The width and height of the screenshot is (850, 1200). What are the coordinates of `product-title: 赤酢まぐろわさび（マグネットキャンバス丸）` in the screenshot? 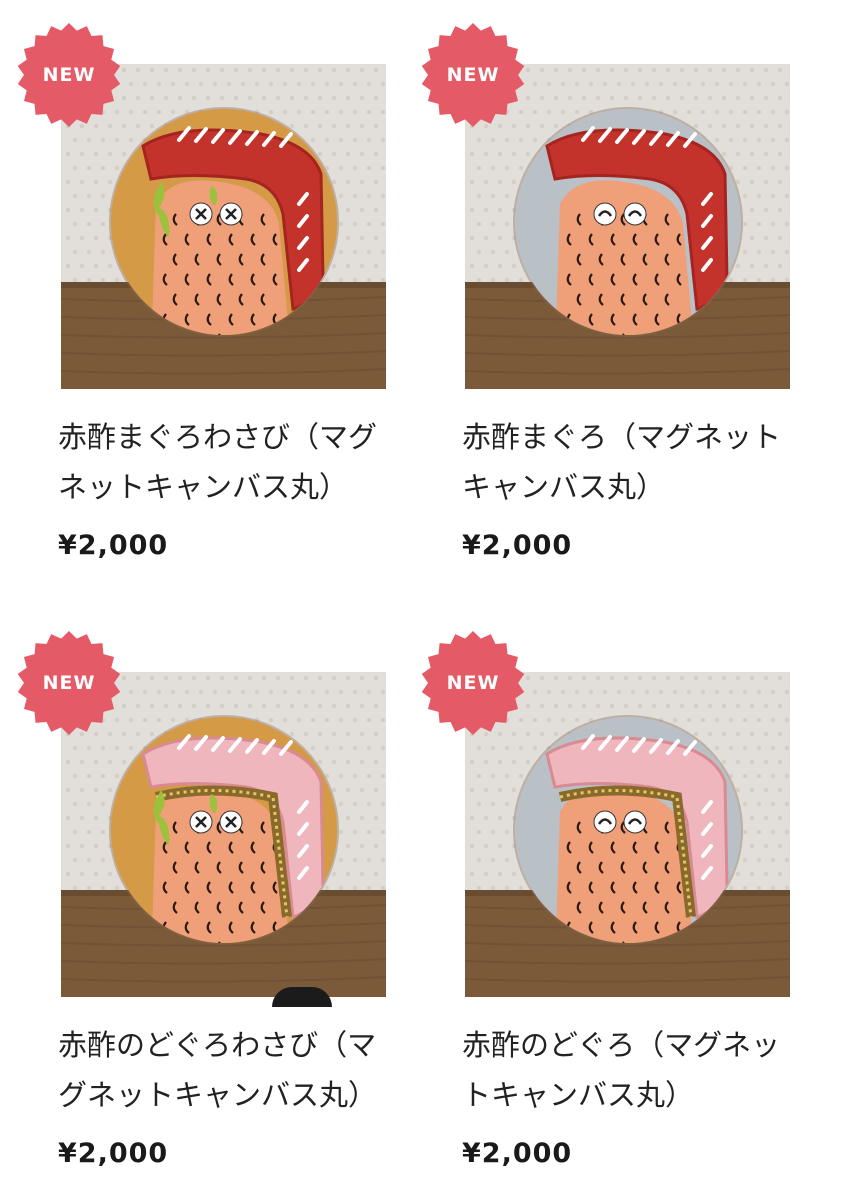 It's located at (225, 462).